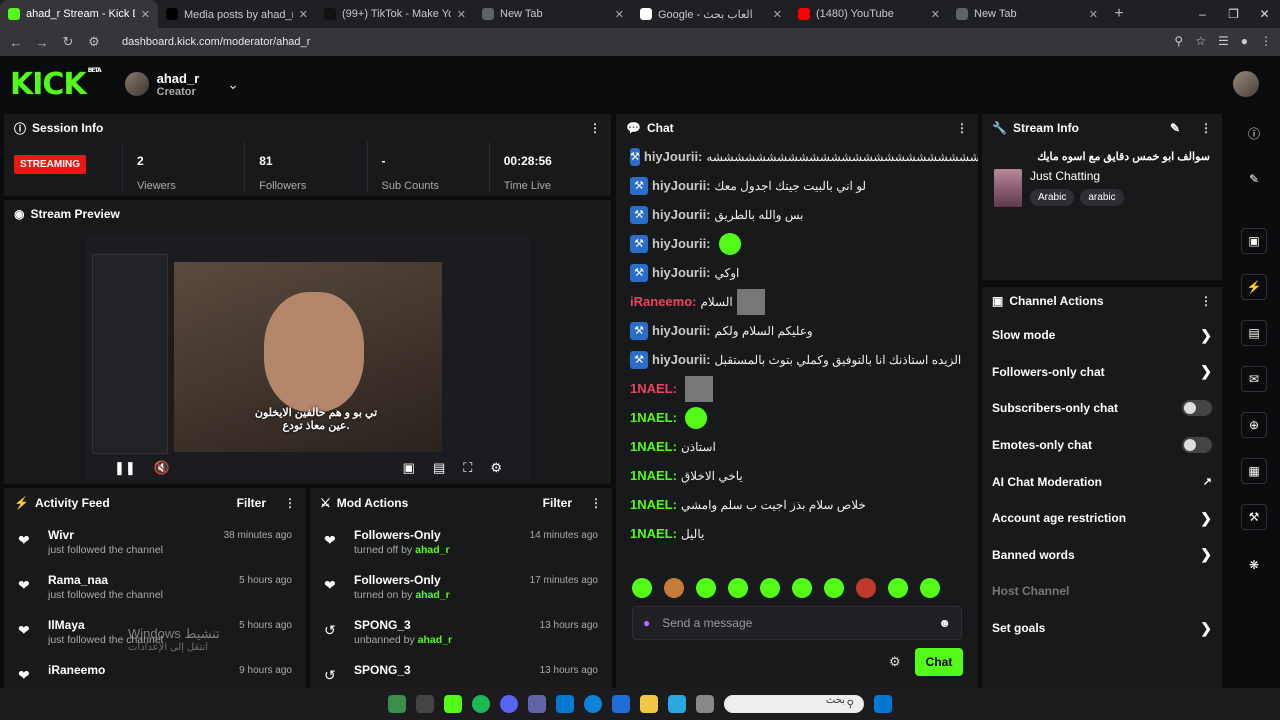  What do you see at coordinates (68, 42) in the screenshot?
I see `reload-icon: ↻` at bounding box center [68, 42].